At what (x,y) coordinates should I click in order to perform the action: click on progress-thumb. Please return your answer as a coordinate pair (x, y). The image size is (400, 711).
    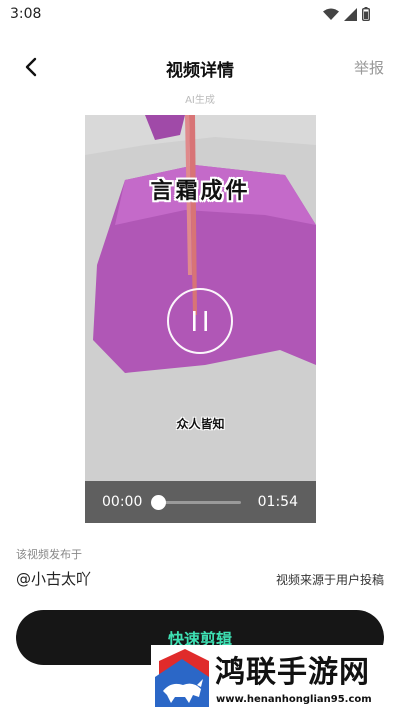
    Looking at the image, I should click on (158, 502).